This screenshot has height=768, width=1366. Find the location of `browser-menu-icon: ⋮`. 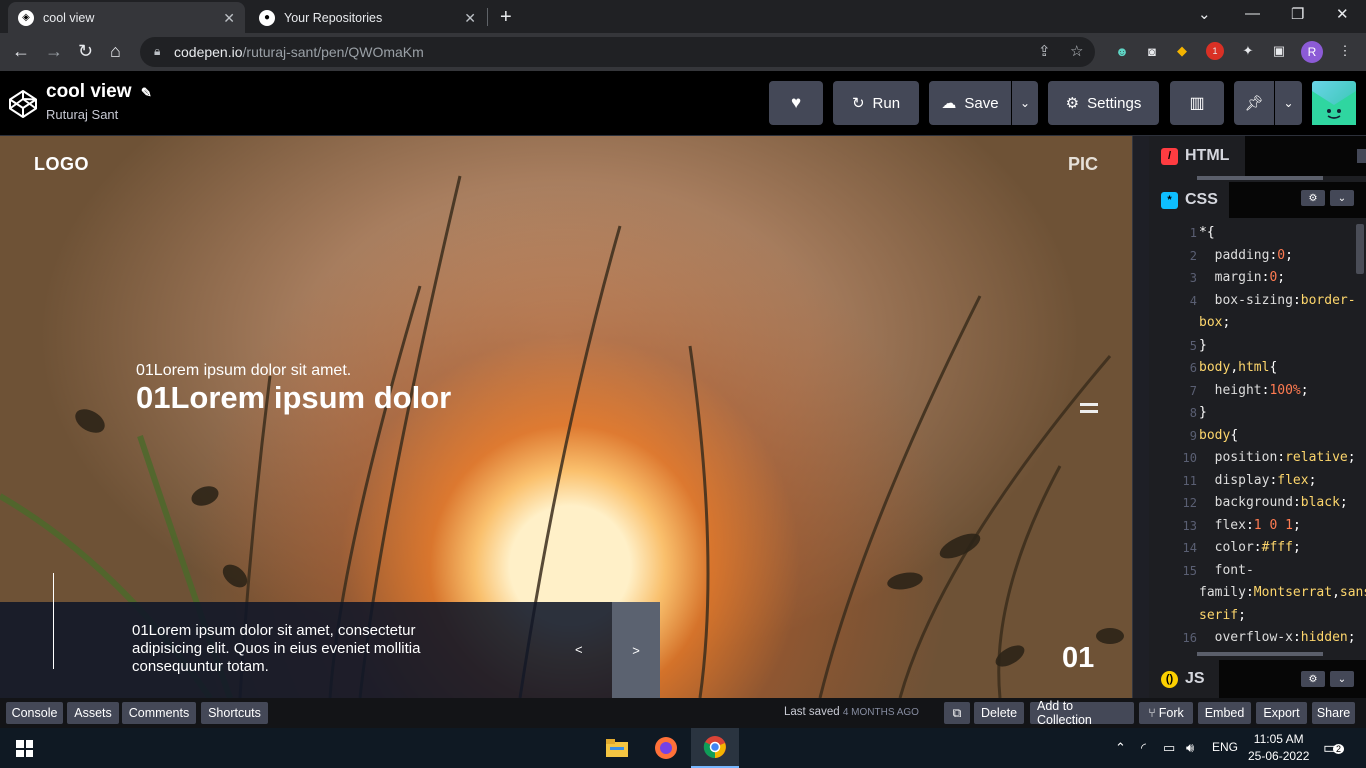

browser-menu-icon: ⋮ is located at coordinates (1345, 51).